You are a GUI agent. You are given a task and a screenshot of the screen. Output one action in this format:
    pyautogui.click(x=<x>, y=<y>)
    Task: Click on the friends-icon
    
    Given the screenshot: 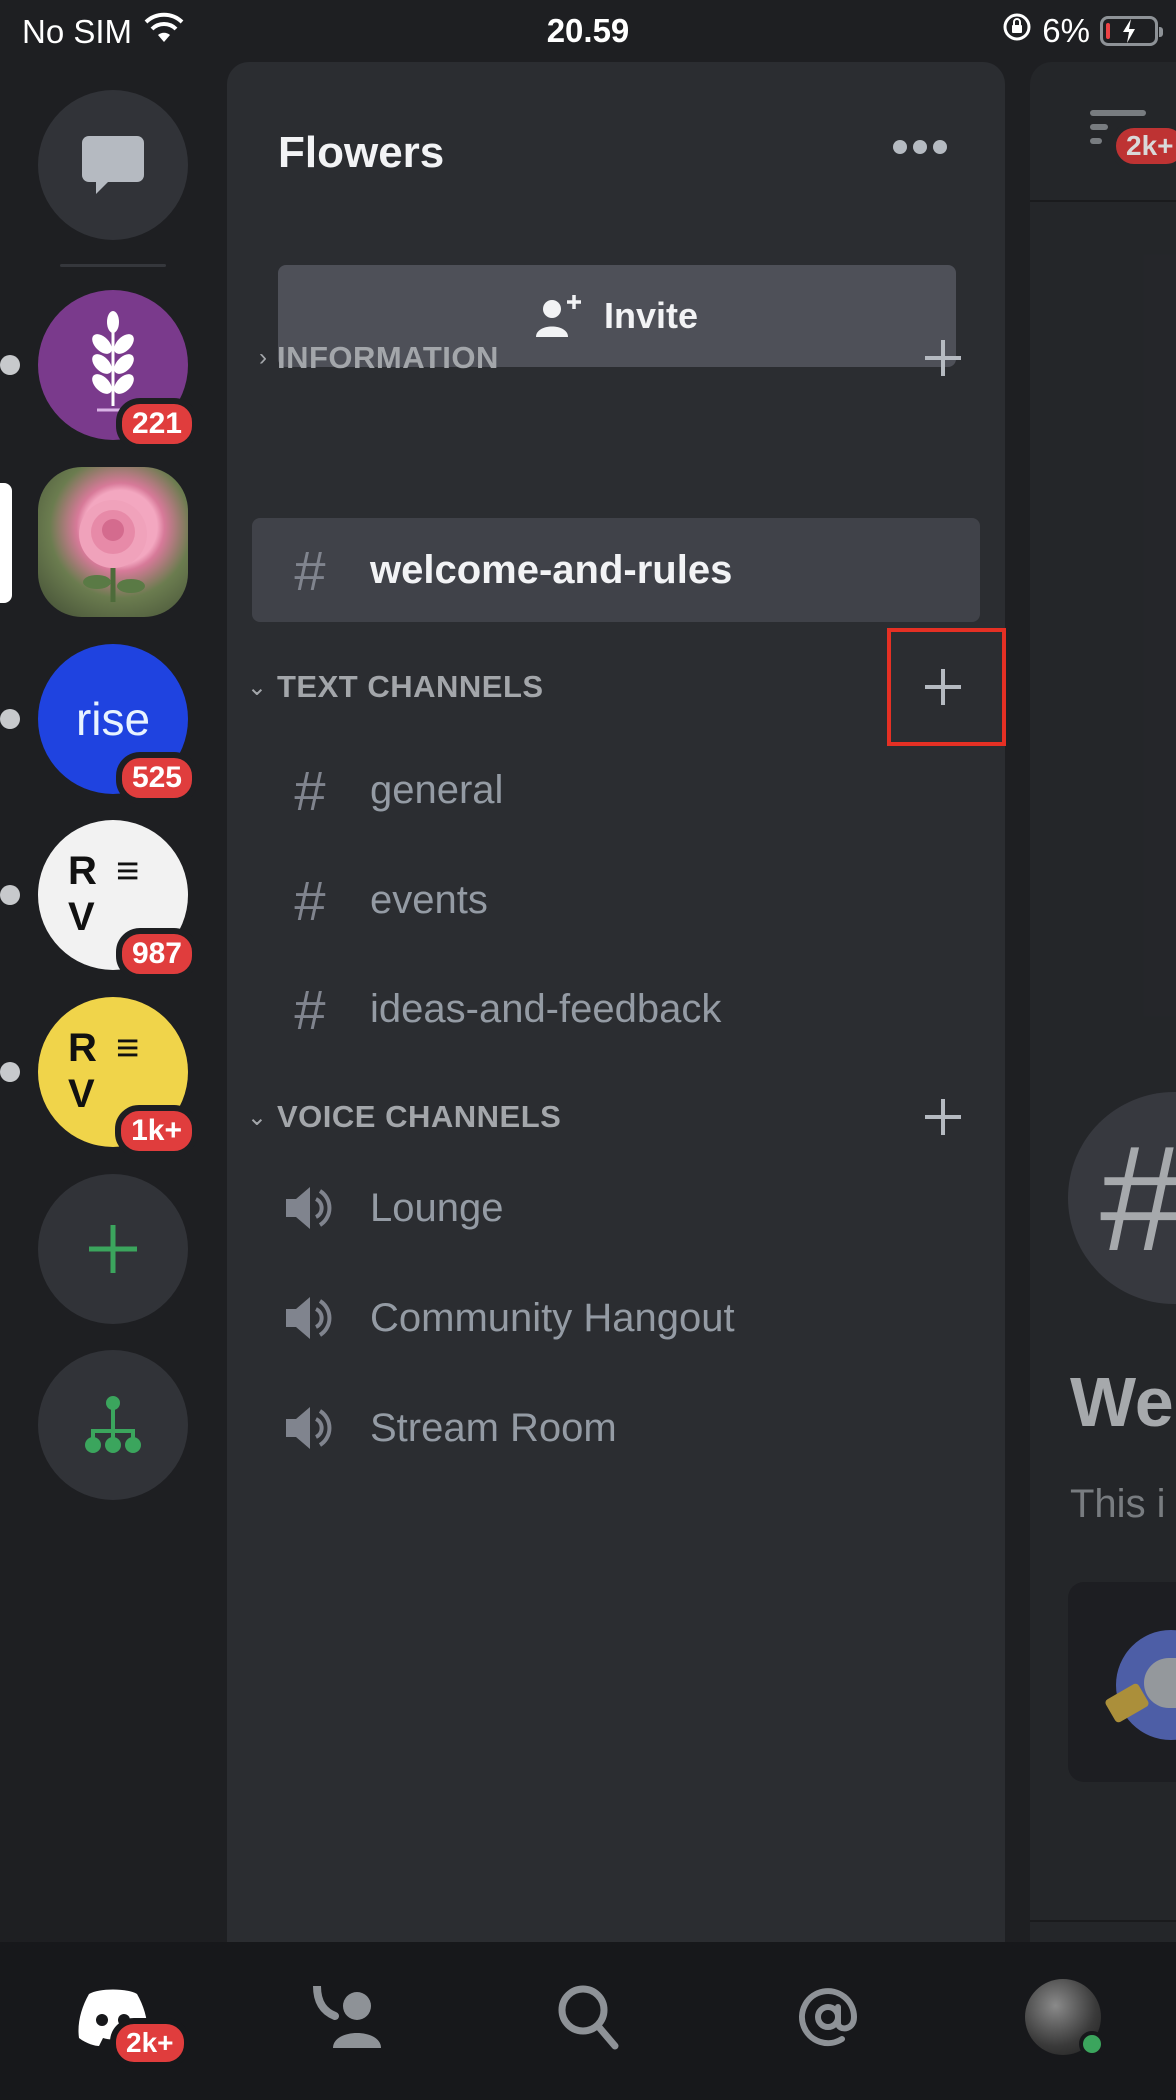 What is the action you would take?
    pyautogui.click(x=347, y=2017)
    